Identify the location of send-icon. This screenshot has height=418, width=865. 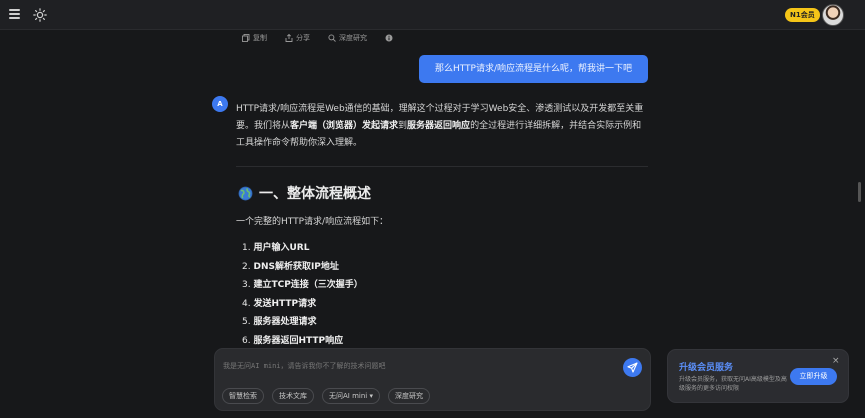
(632, 367).